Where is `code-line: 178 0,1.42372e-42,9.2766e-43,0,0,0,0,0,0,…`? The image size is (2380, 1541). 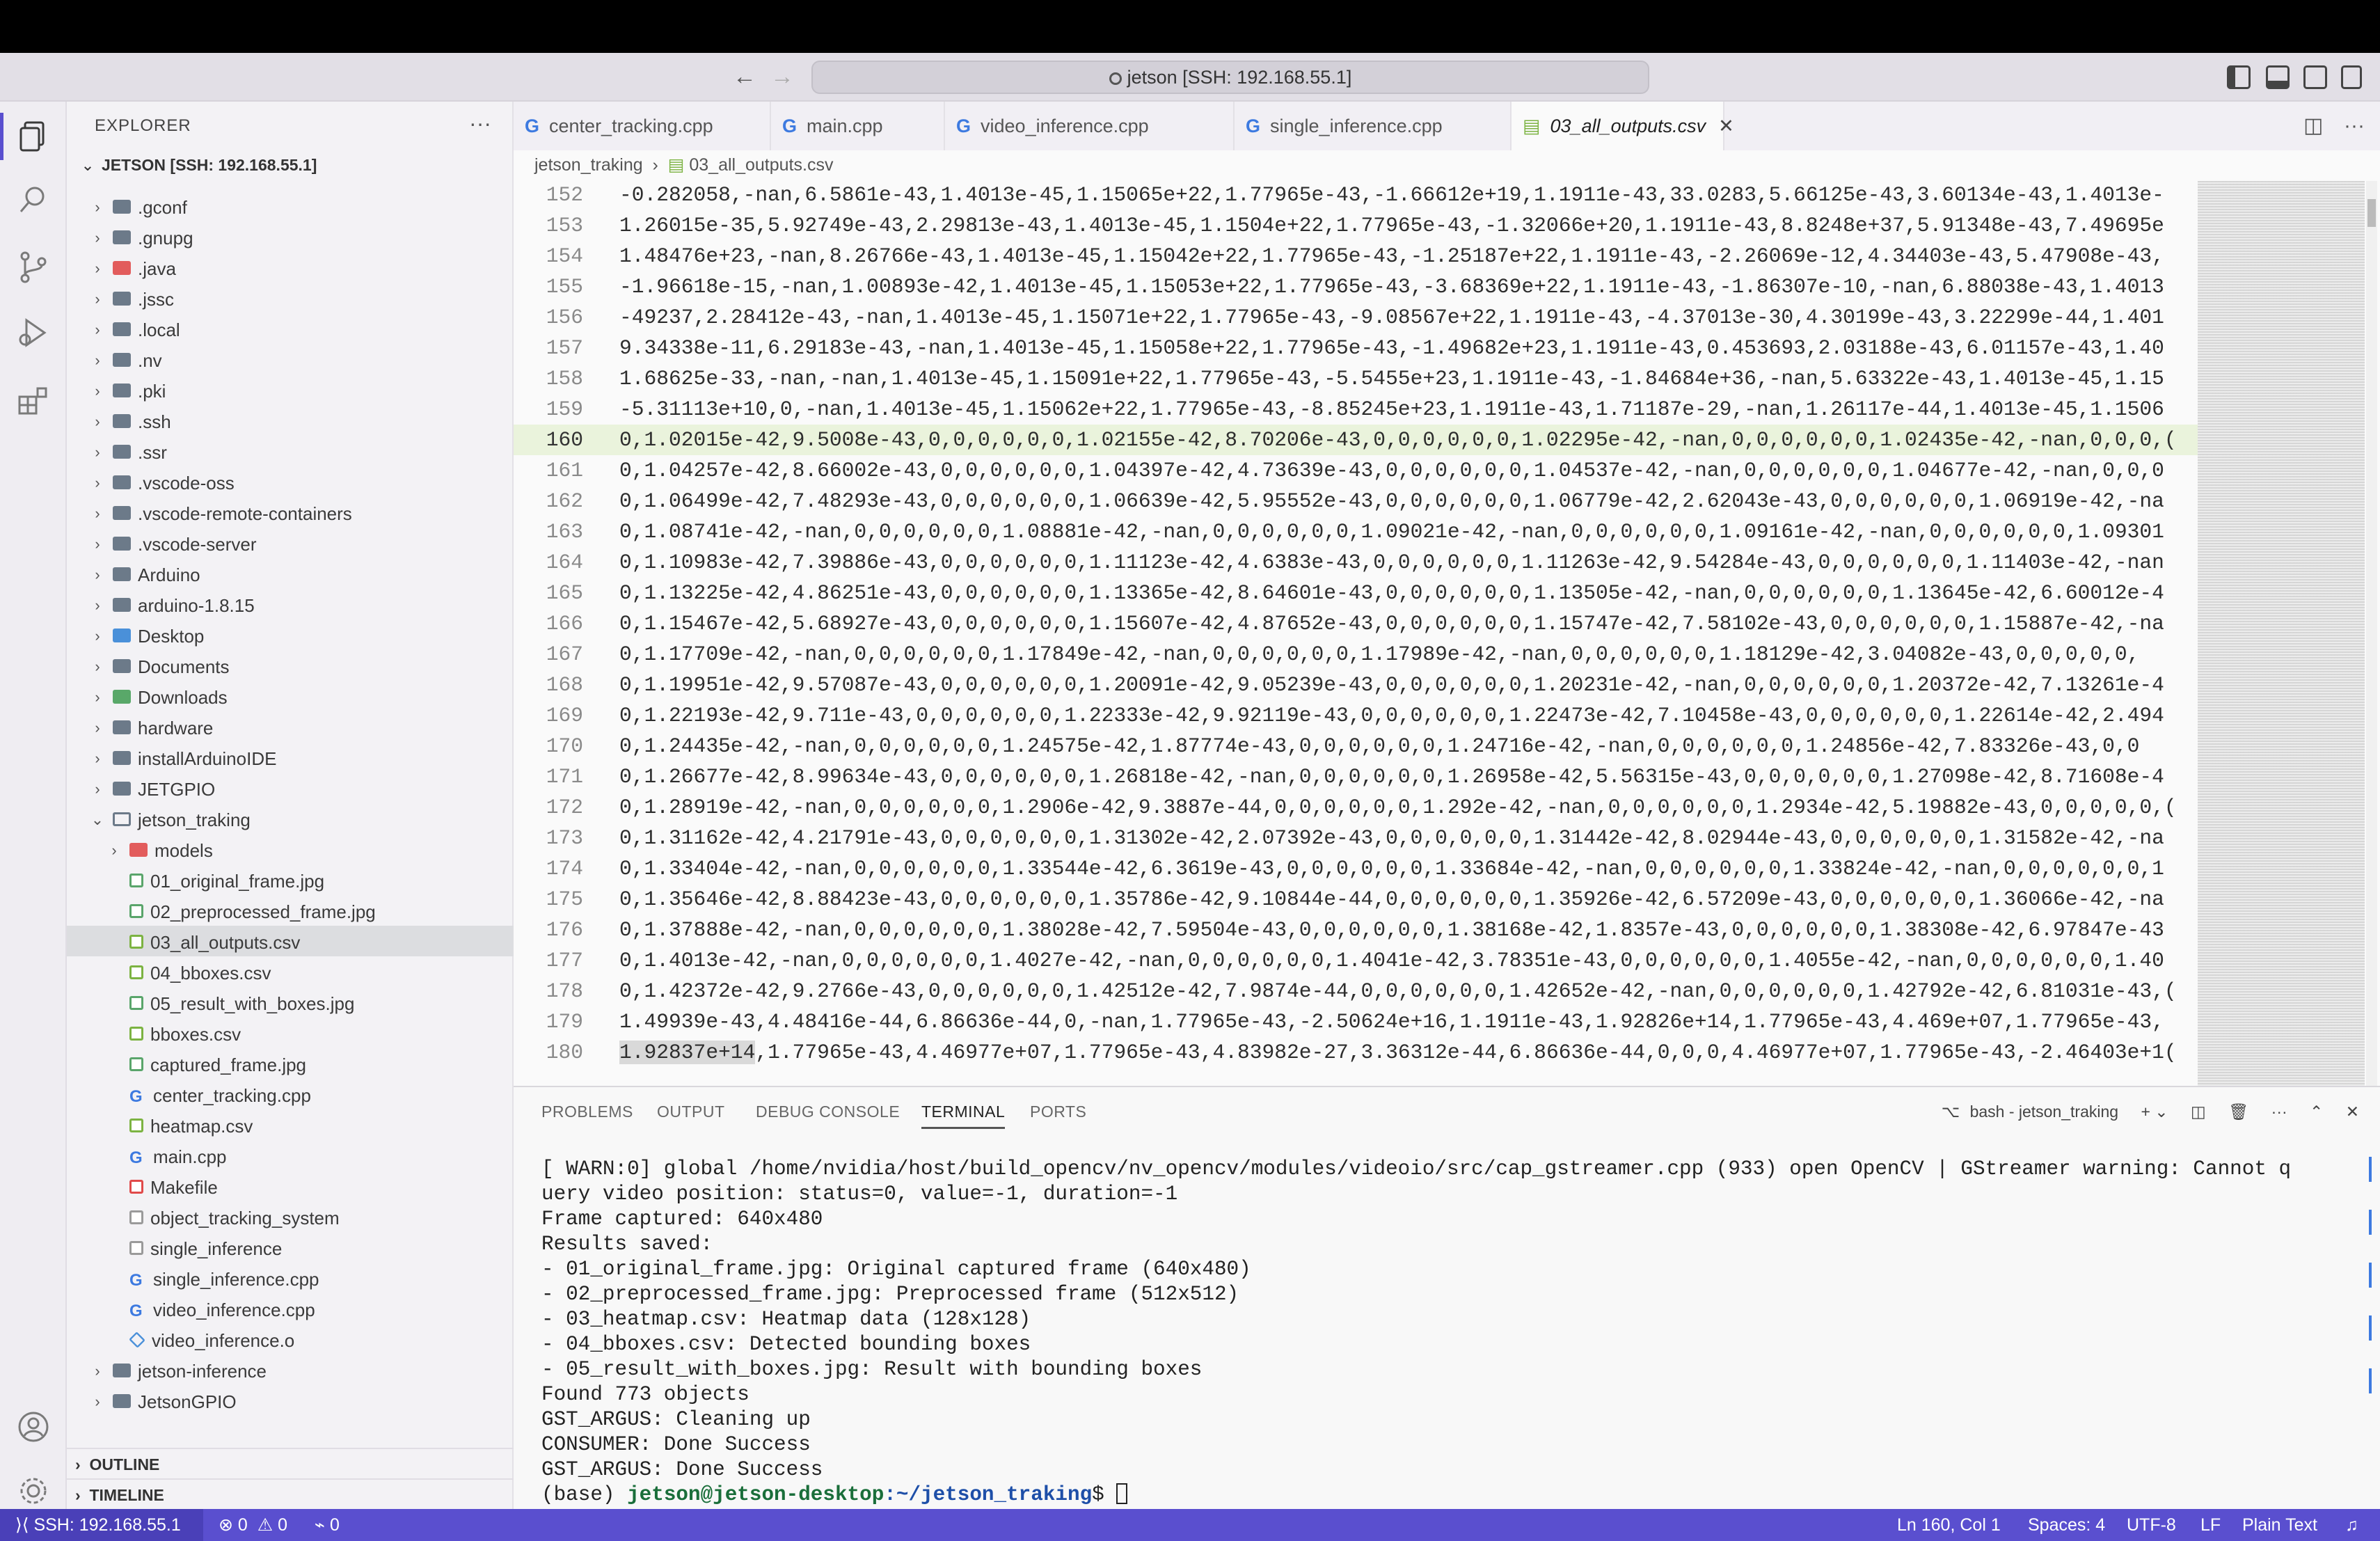 code-line: 178 0,1.42372e-42,9.2766e-43,0,0,0,0,0,0,… is located at coordinates (1356, 991).